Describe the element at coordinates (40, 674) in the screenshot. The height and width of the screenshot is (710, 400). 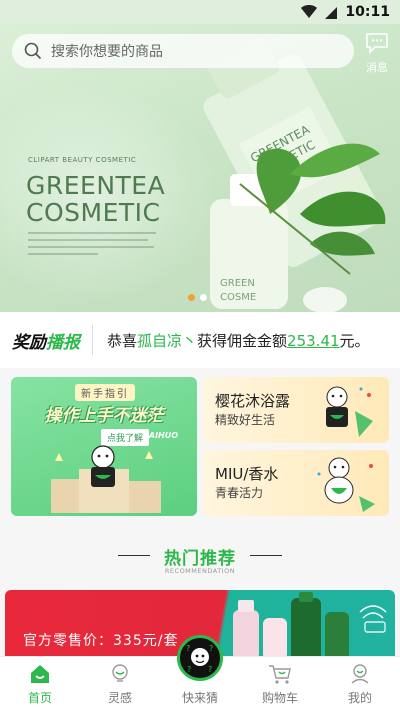
I see `home-icon` at that location.